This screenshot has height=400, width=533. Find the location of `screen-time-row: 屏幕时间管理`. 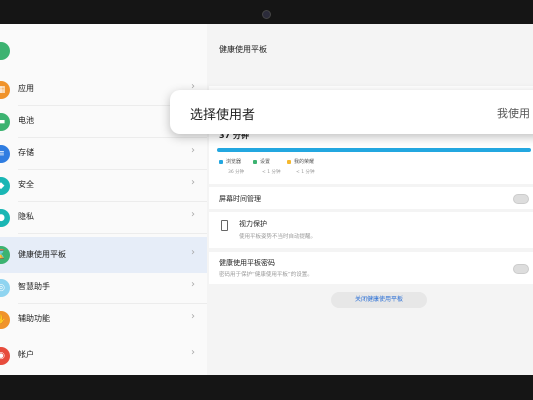

screen-time-row: 屏幕时间管理 is located at coordinates (371, 198).